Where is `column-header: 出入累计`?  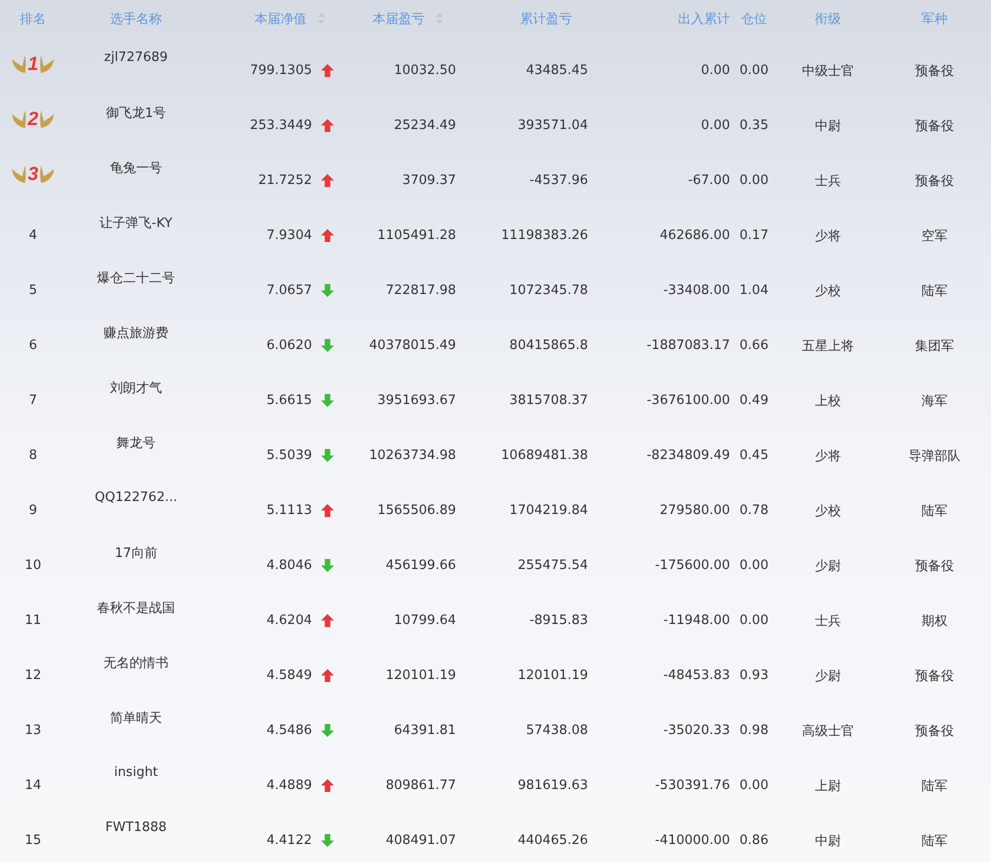
column-header: 出入累计 is located at coordinates (704, 19).